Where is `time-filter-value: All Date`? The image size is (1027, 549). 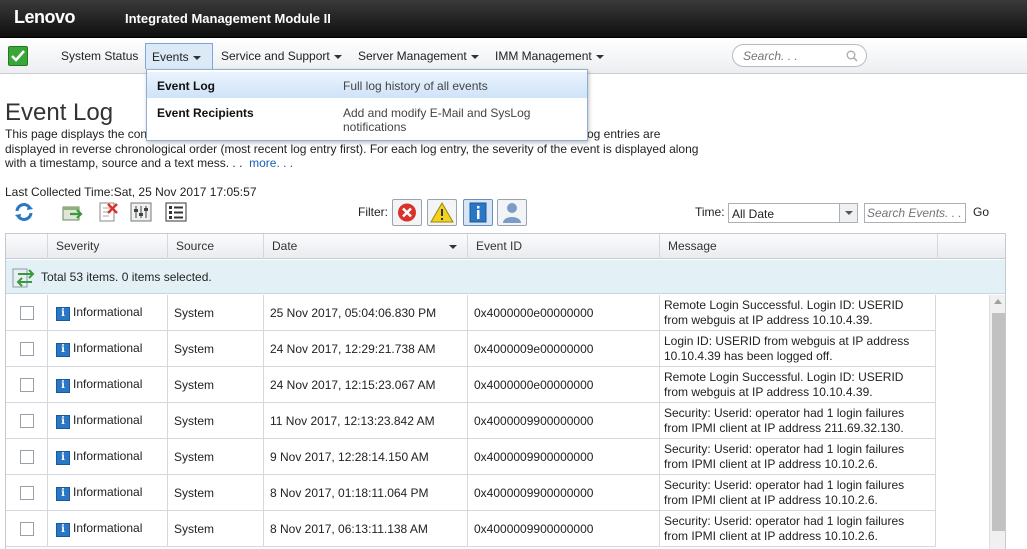
time-filter-value: All Date is located at coordinates (753, 214).